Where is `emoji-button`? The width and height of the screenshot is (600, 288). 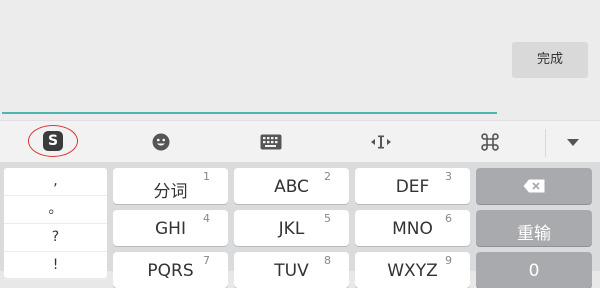 emoji-button is located at coordinates (161, 142).